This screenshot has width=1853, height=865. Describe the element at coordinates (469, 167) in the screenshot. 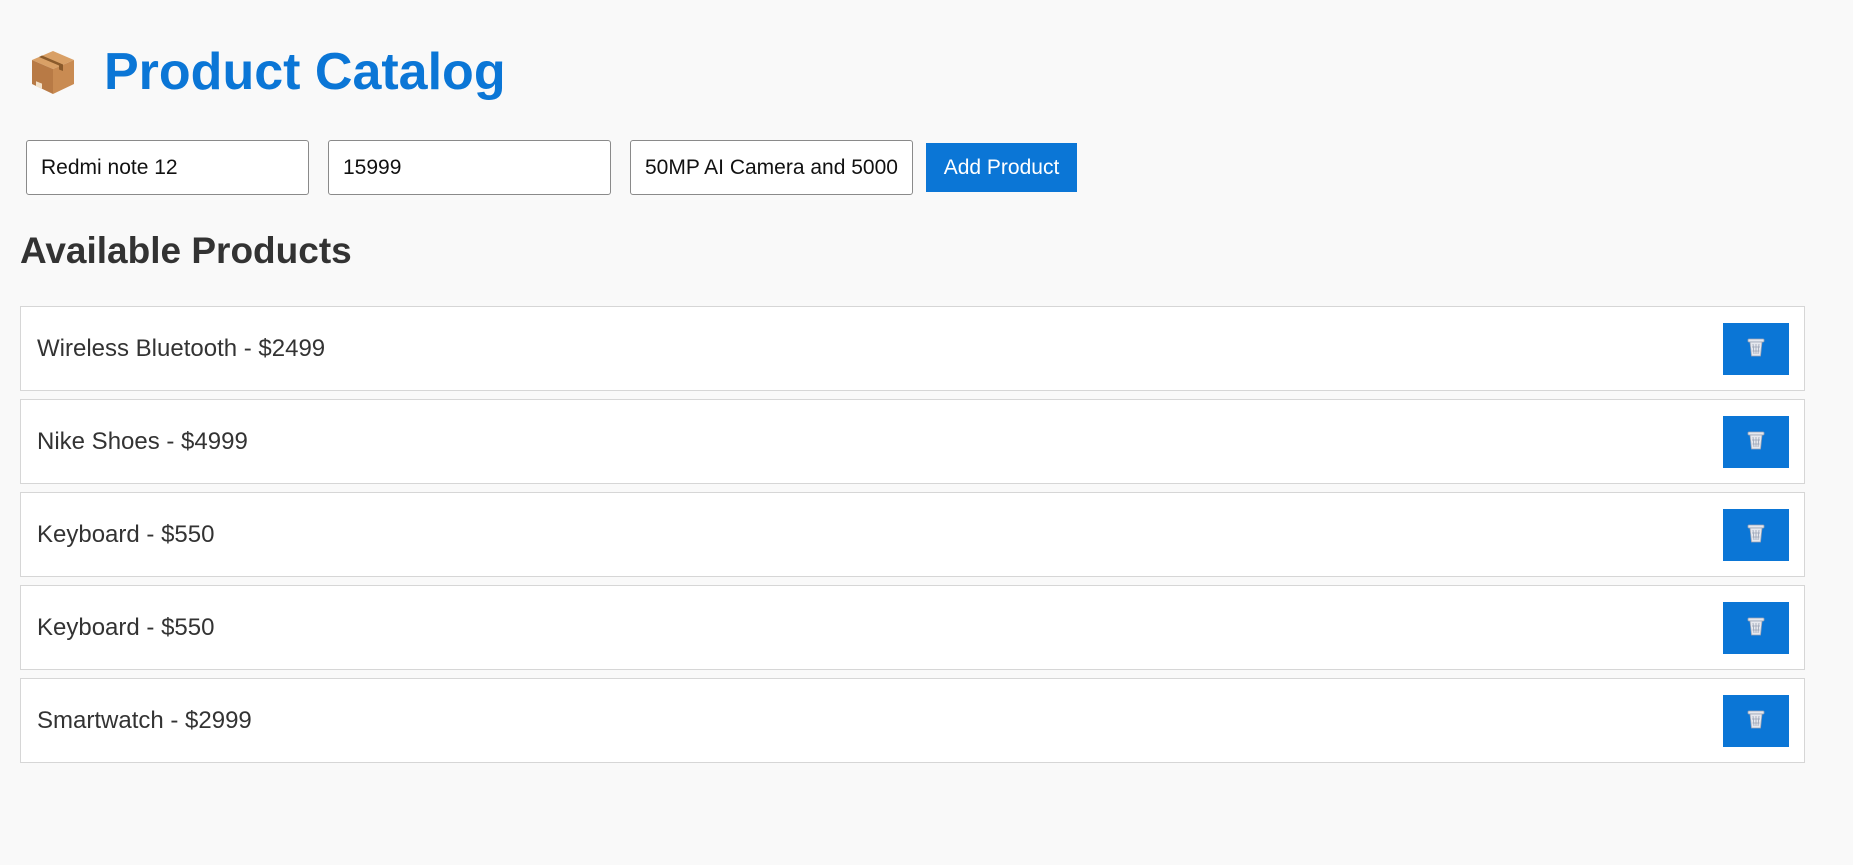

I see `product-price-input` at that location.